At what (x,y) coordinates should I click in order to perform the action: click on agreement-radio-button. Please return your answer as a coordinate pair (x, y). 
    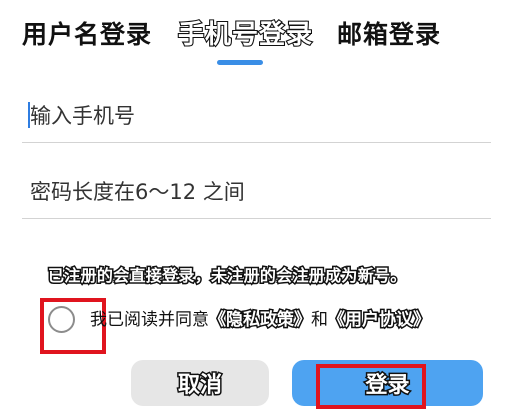
    Looking at the image, I should click on (61, 319).